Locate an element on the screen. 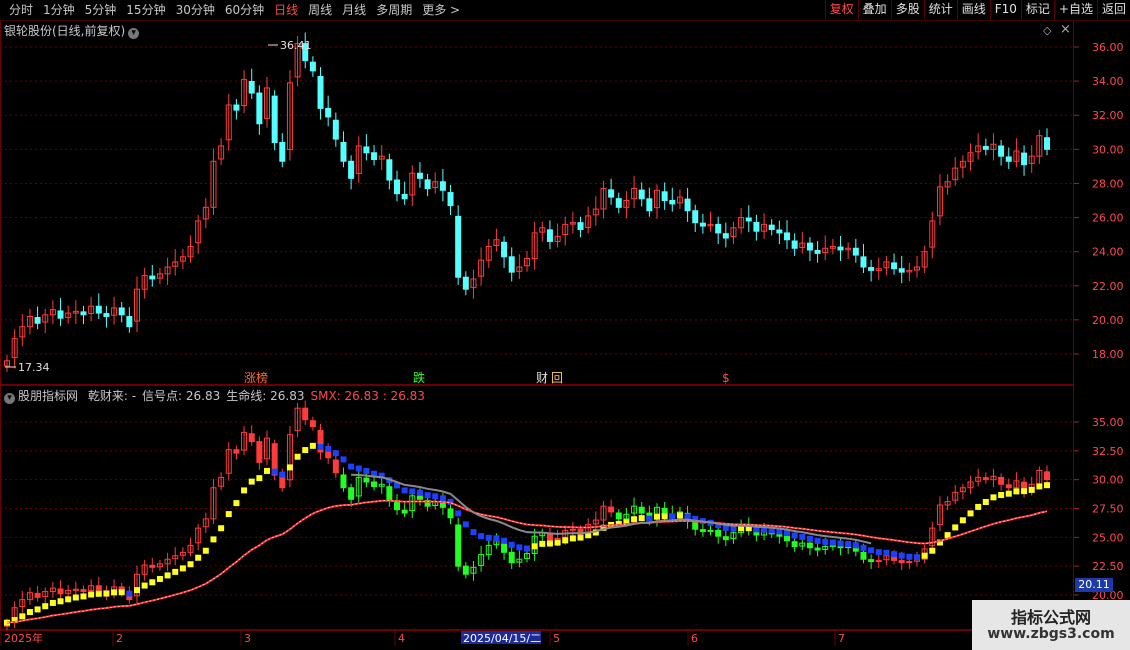  legend-item-3: SMX: 26.83 : 26.83 is located at coordinates (367, 396).